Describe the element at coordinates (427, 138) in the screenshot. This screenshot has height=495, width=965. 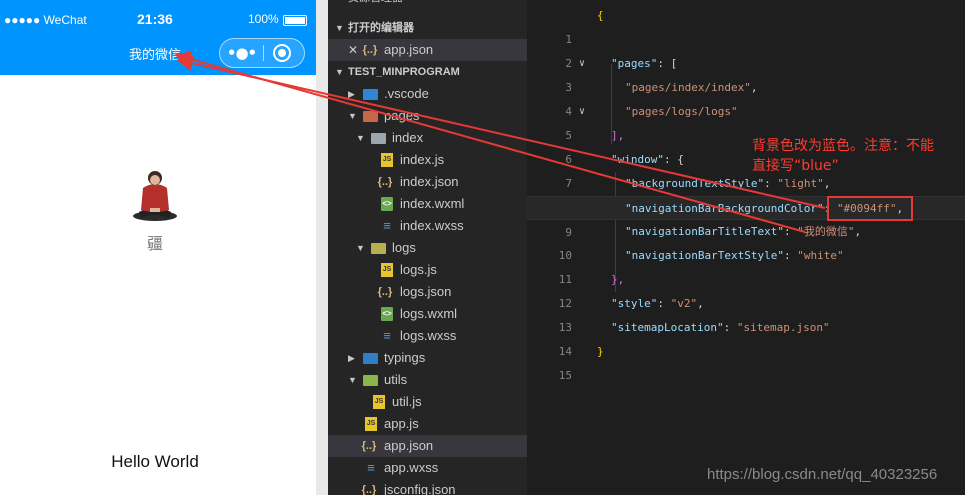
I see `tree-item-index-folder: ▼ index` at that location.